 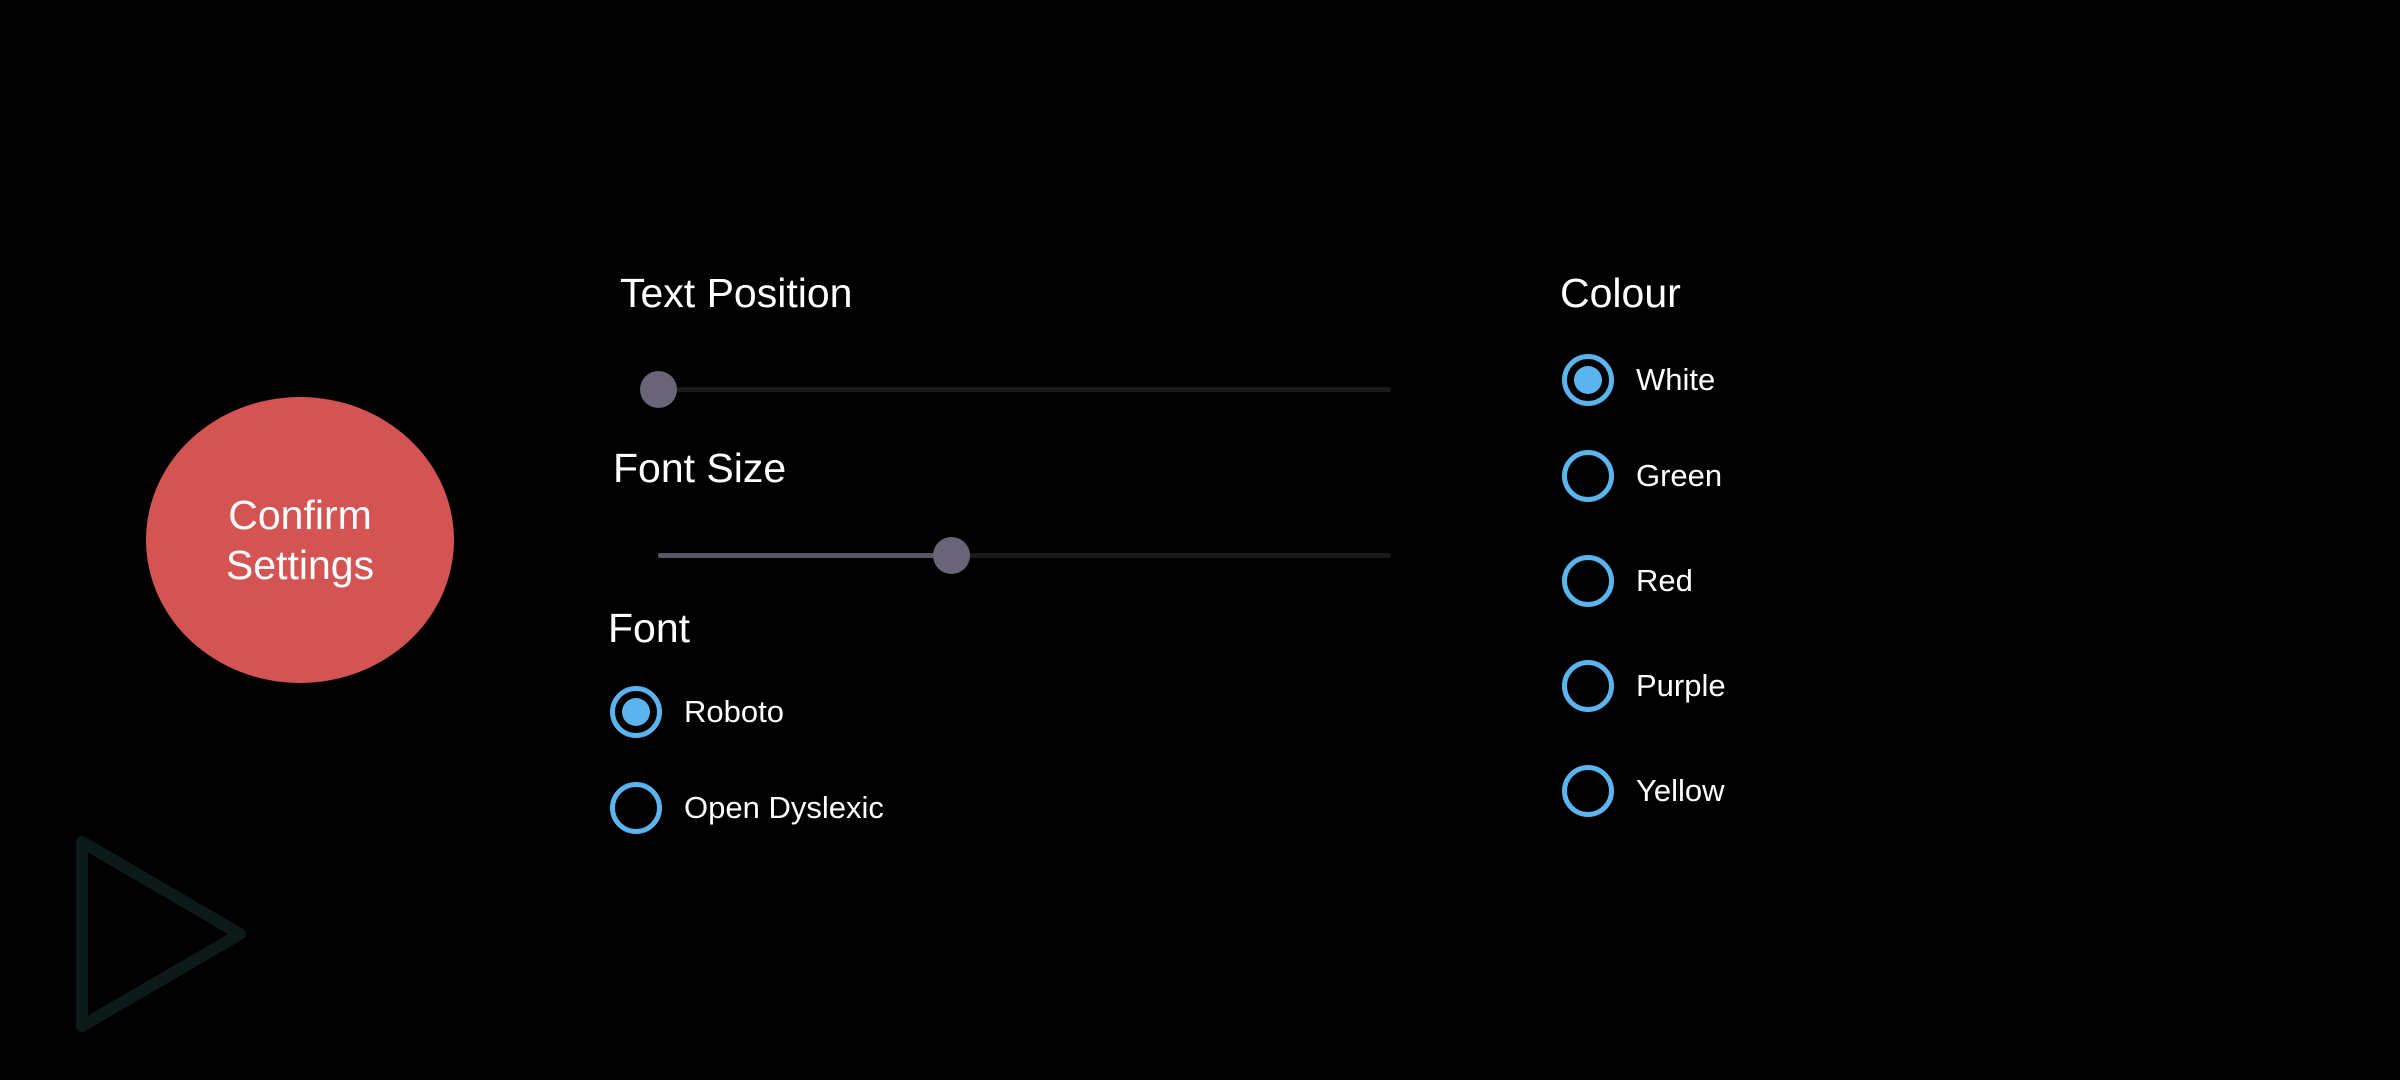 I want to click on font-size-title: Font Size, so click(x=700, y=468).